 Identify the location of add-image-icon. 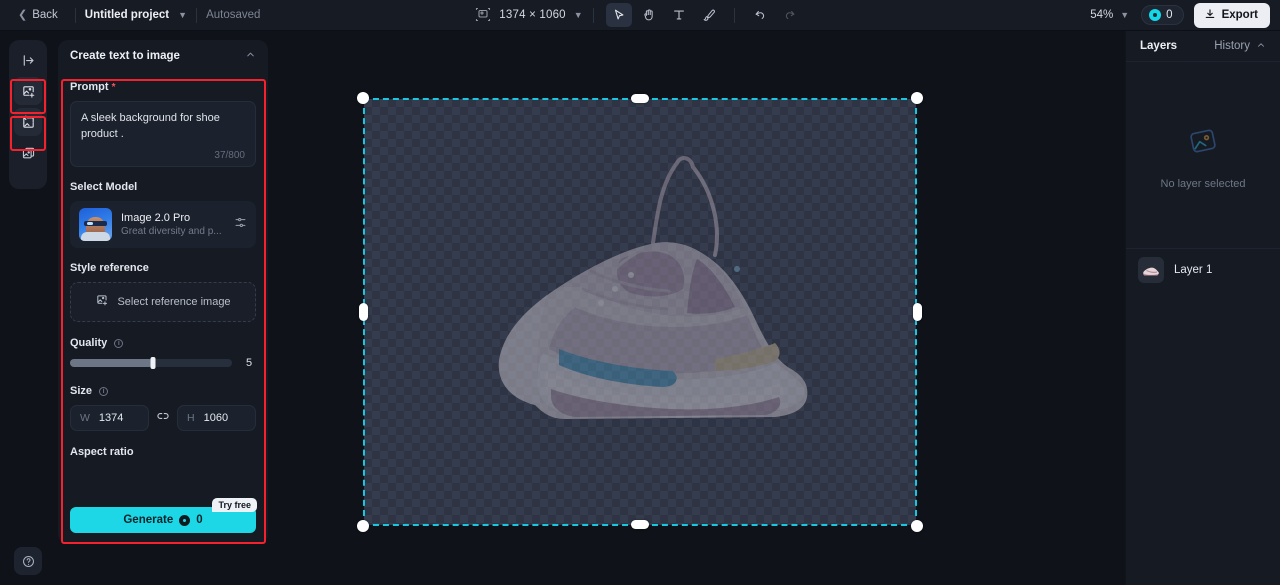
(102, 302).